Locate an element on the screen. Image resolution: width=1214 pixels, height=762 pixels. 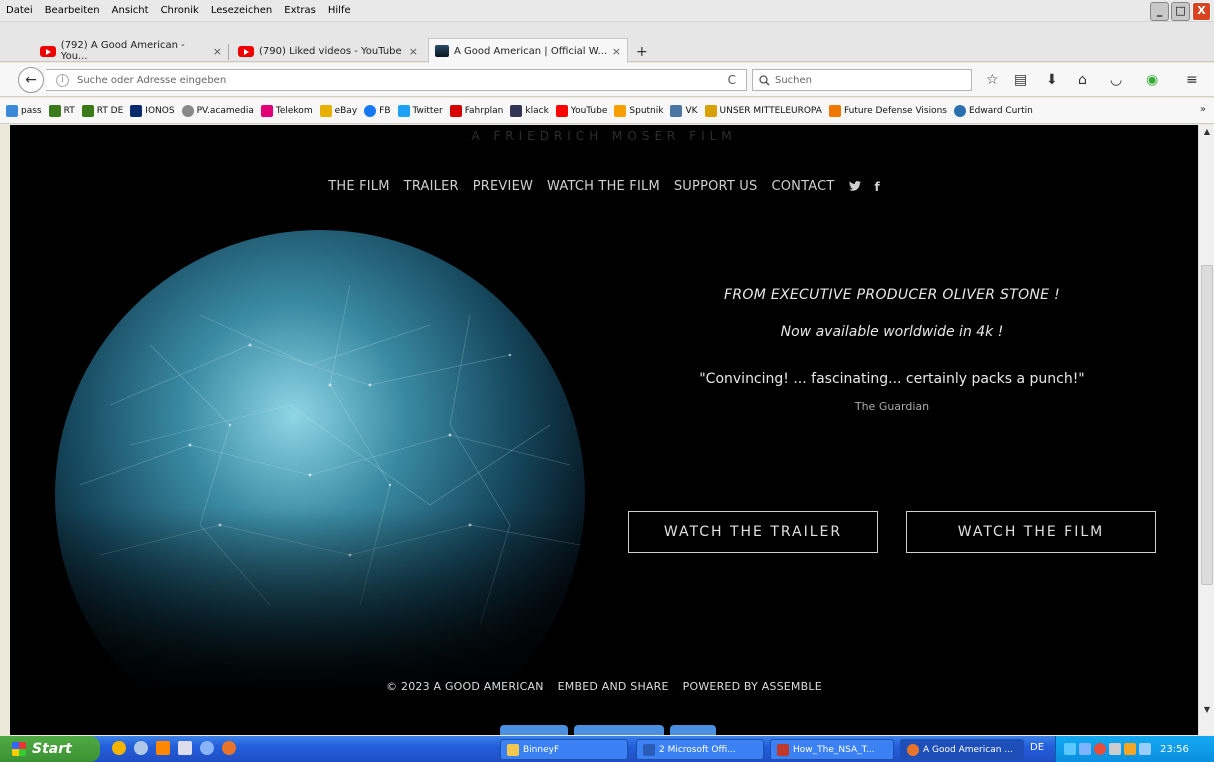
menu-lesezeichen: Lesezeichen is located at coordinates (241, 10).